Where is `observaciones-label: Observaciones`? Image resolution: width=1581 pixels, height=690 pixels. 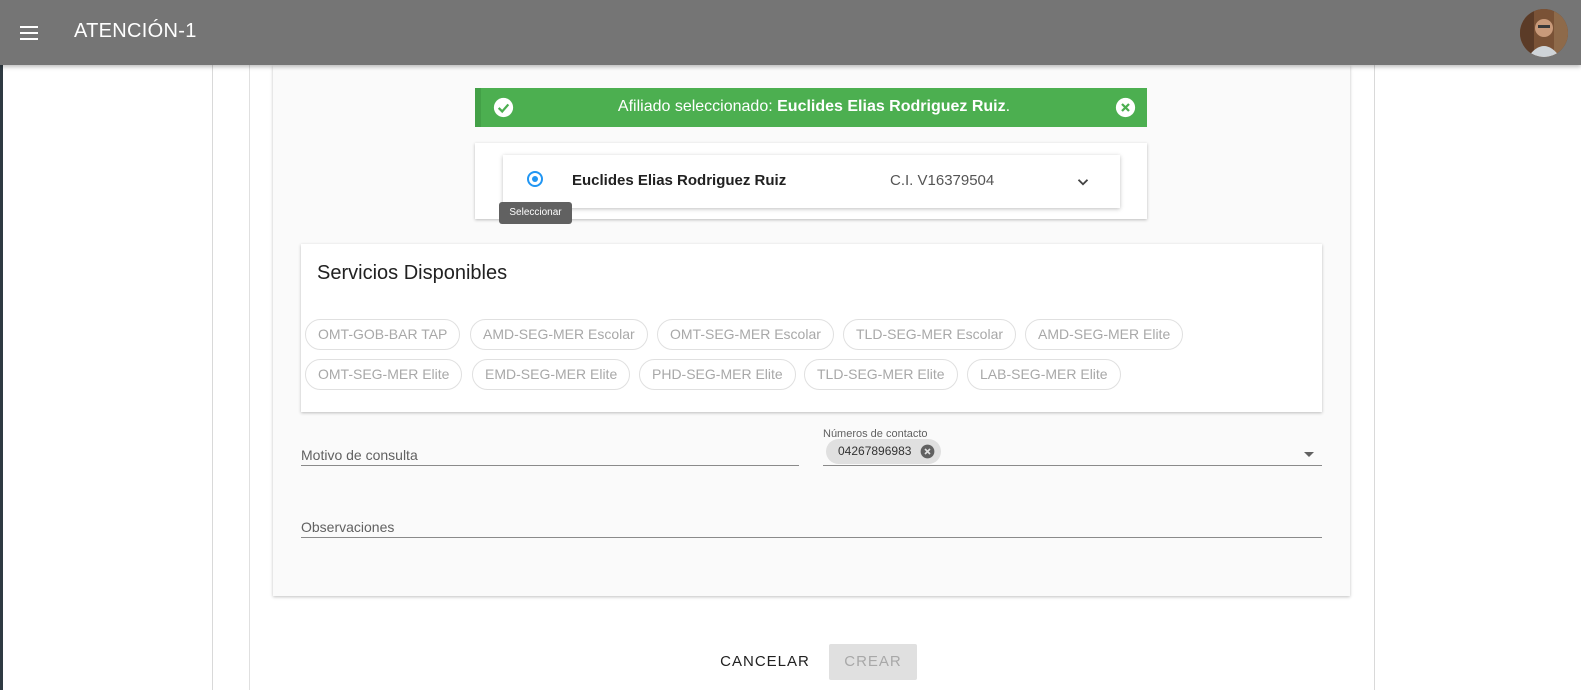 observaciones-label: Observaciones is located at coordinates (348, 527).